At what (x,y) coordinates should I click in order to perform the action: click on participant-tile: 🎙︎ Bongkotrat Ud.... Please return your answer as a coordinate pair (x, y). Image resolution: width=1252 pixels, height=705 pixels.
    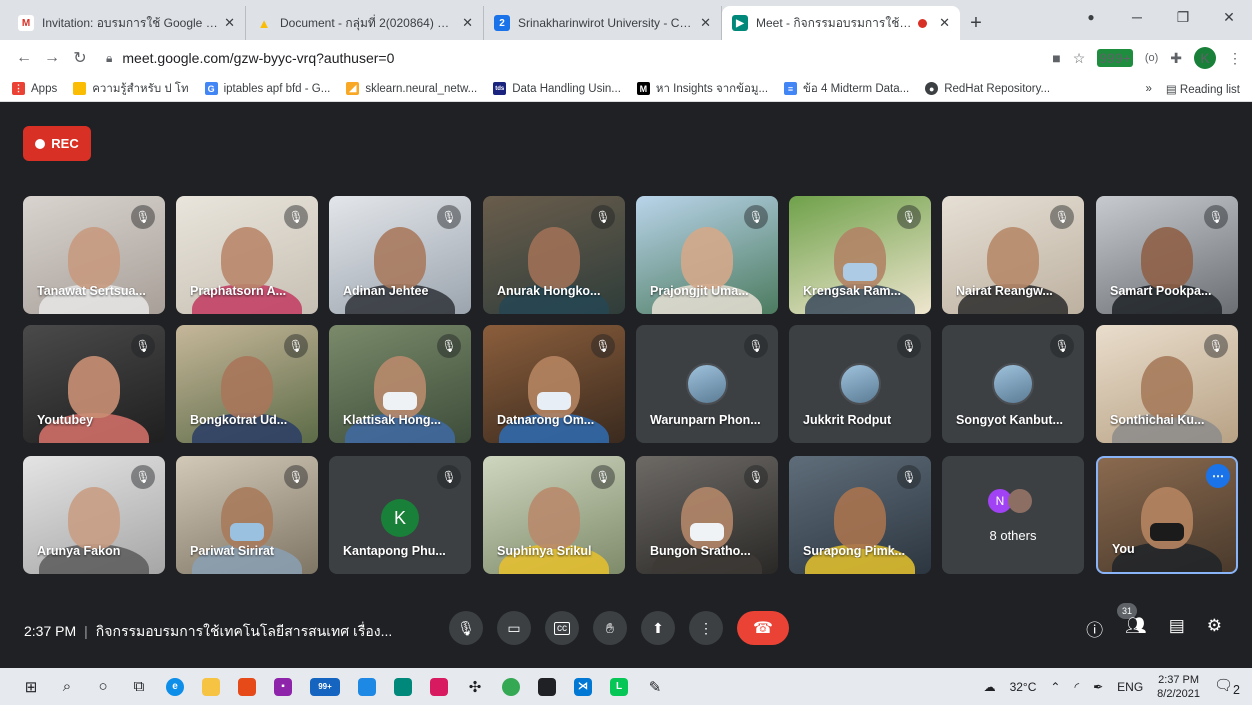
    Looking at the image, I should click on (247, 384).